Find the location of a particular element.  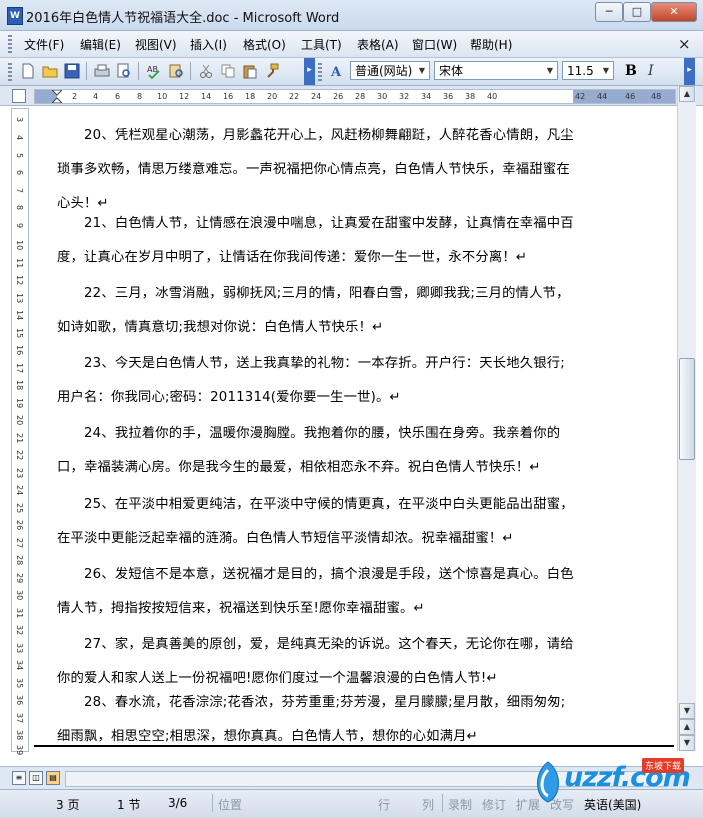

tab-selector is located at coordinates (19, 96).